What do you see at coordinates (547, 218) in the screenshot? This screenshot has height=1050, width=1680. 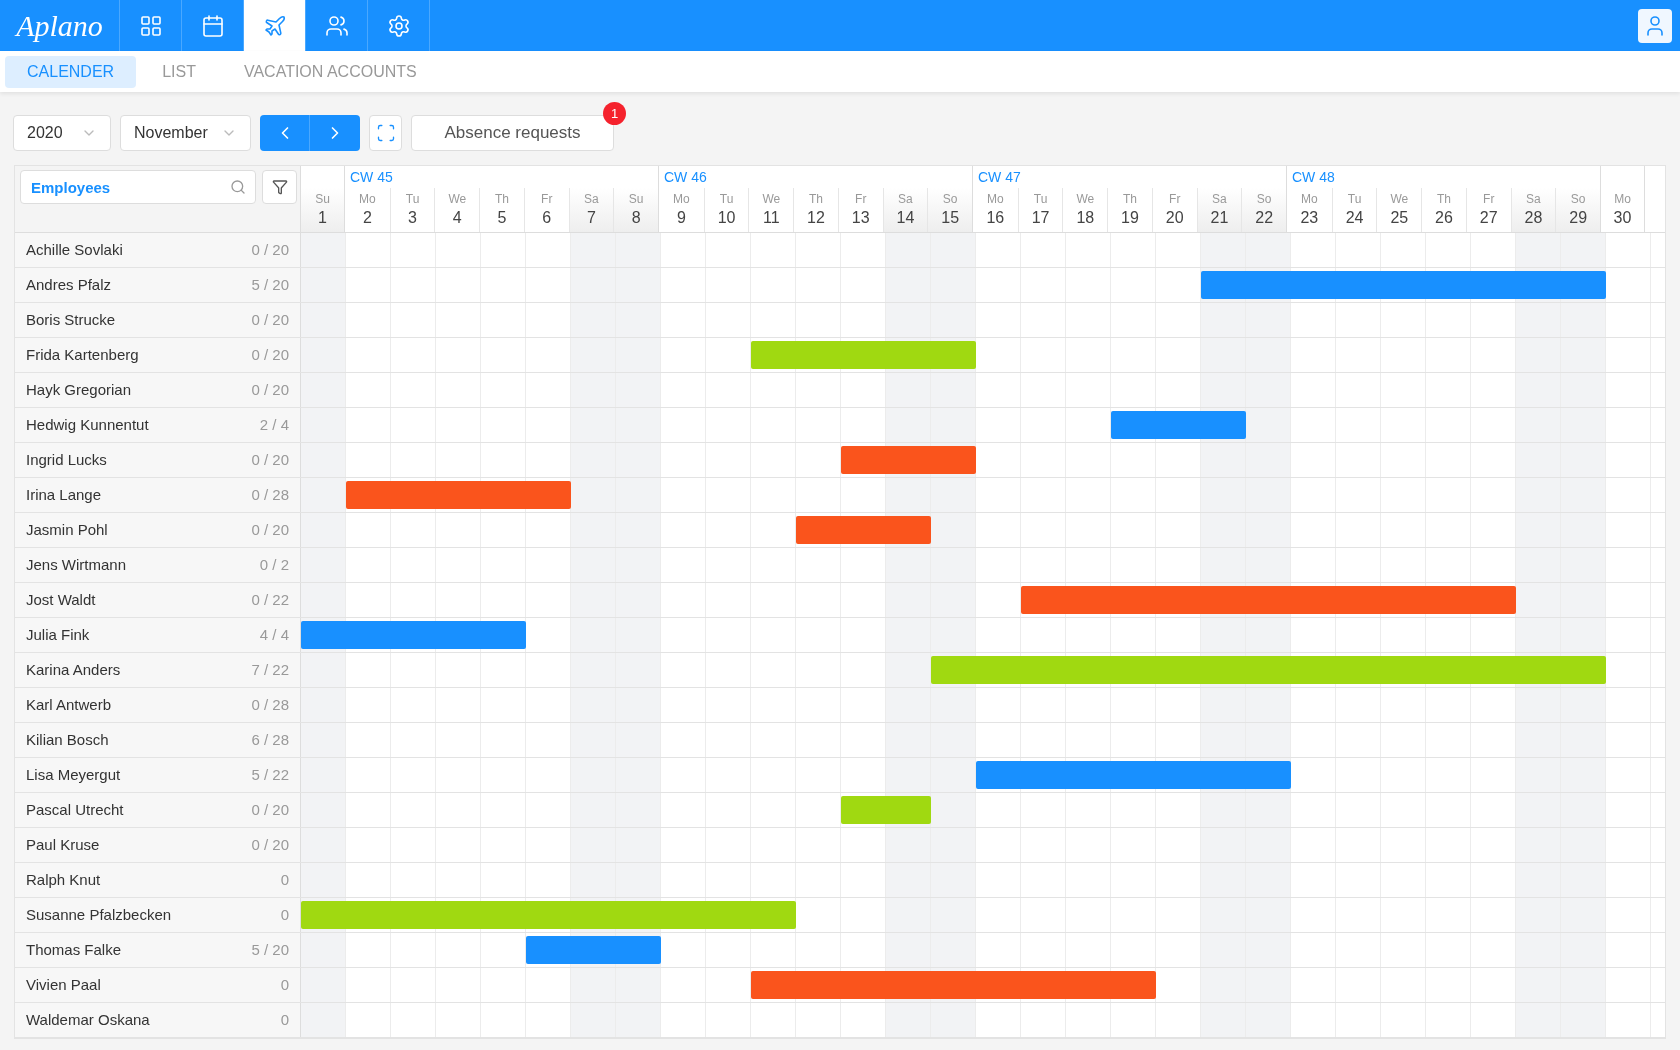 I see `day-number: 6` at bounding box center [547, 218].